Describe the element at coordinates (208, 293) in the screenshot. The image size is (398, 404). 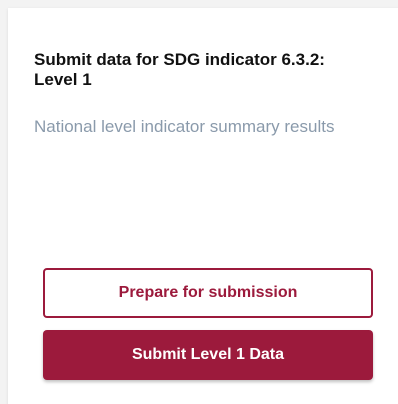
I see `prepare-for-submission-button: Prepare for submission` at that location.